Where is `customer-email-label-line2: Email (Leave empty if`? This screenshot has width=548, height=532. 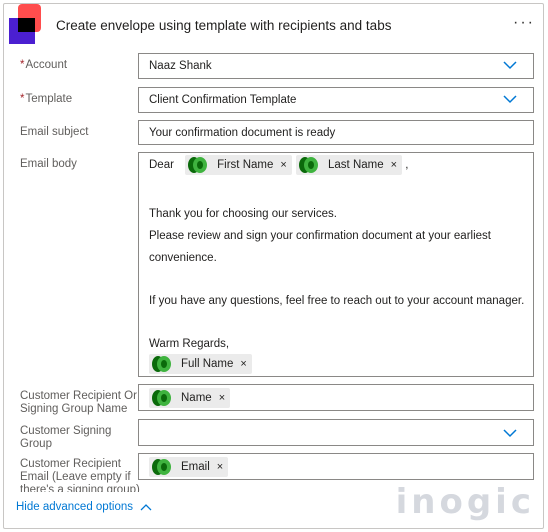
customer-email-label-line2: Email (Leave empty if is located at coordinates (75, 477).